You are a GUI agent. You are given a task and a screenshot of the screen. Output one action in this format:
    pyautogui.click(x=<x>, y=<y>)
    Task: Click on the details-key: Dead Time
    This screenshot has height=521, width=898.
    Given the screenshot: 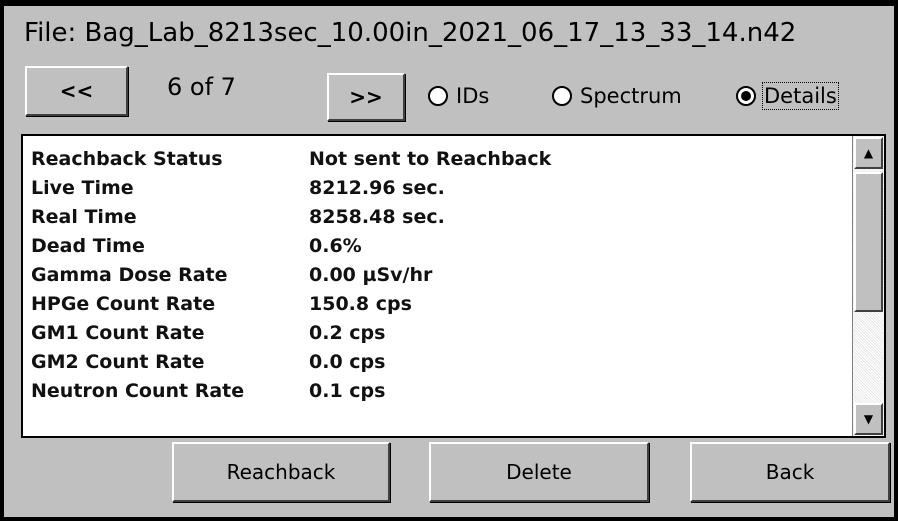 What is the action you would take?
    pyautogui.click(x=88, y=245)
    